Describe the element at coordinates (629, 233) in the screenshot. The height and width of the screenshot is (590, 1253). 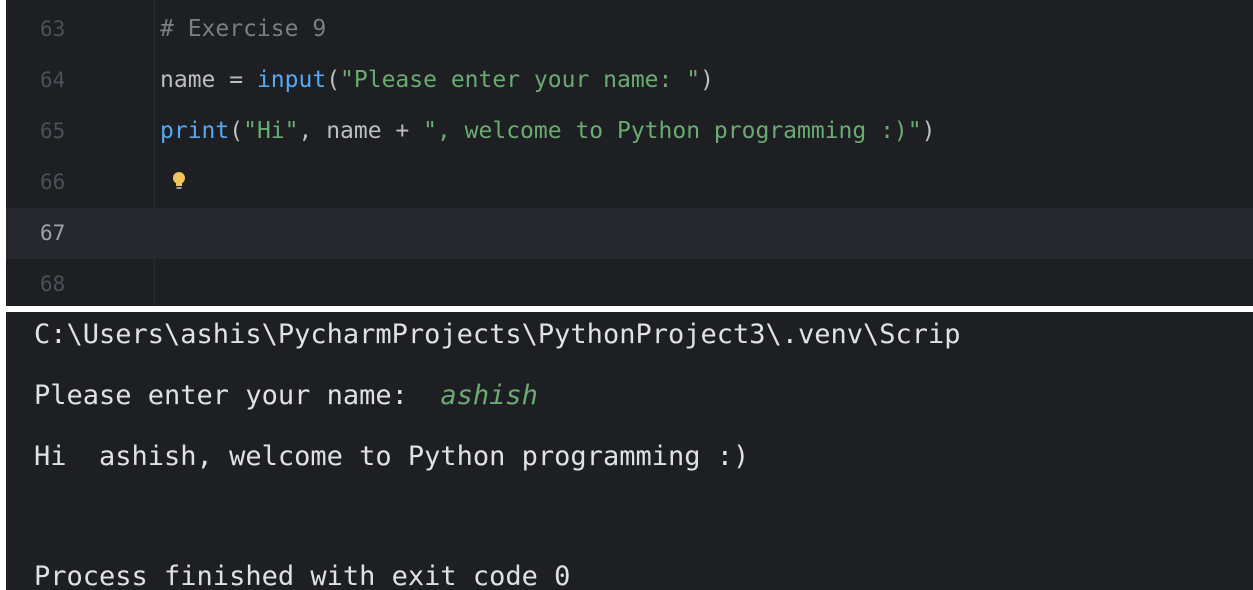
I see `code-line-67: 67` at that location.